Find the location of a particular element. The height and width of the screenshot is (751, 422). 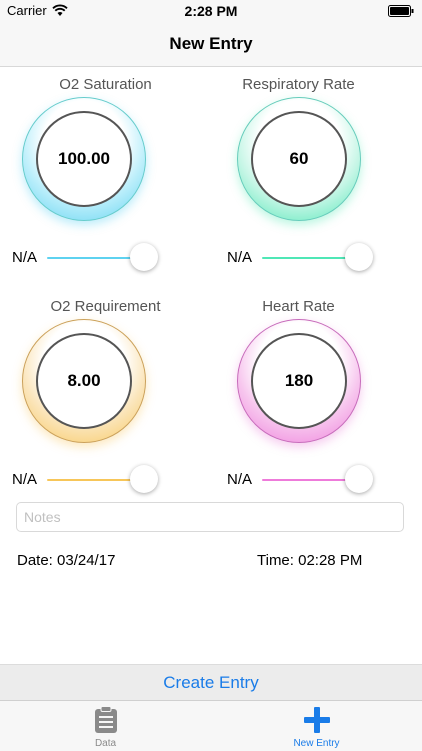

o2-requirement-value: 8.00 is located at coordinates (84, 380).